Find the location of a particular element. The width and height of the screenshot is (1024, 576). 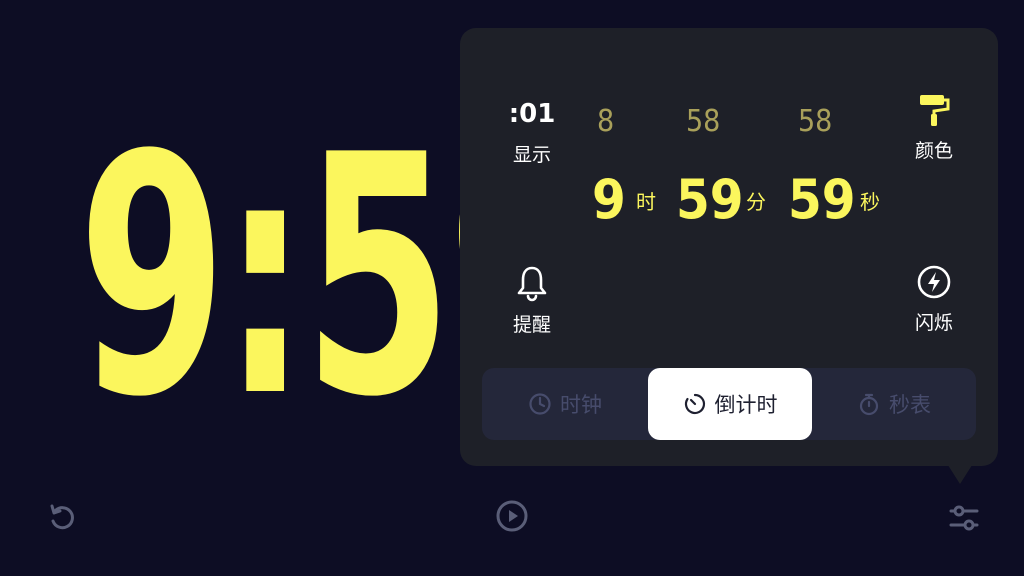

tab-countdown: 倒计时 is located at coordinates (730, 404).